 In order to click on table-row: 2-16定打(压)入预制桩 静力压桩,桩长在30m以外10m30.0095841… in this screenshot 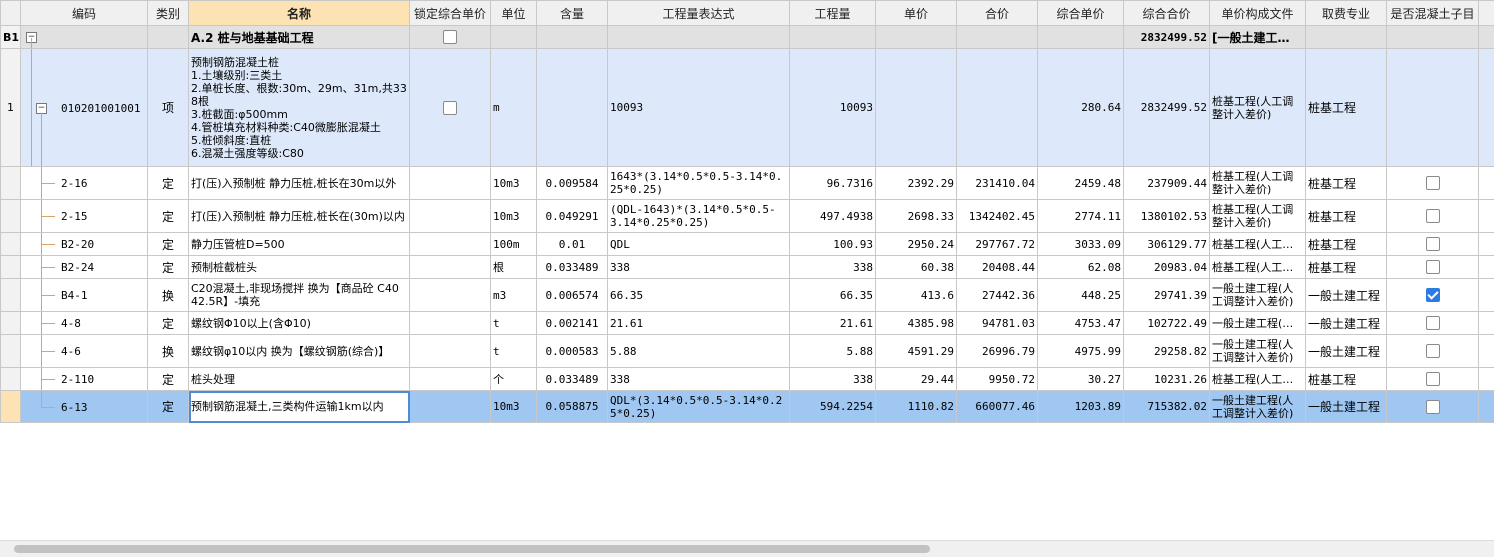, I will do `click(747, 183)`.